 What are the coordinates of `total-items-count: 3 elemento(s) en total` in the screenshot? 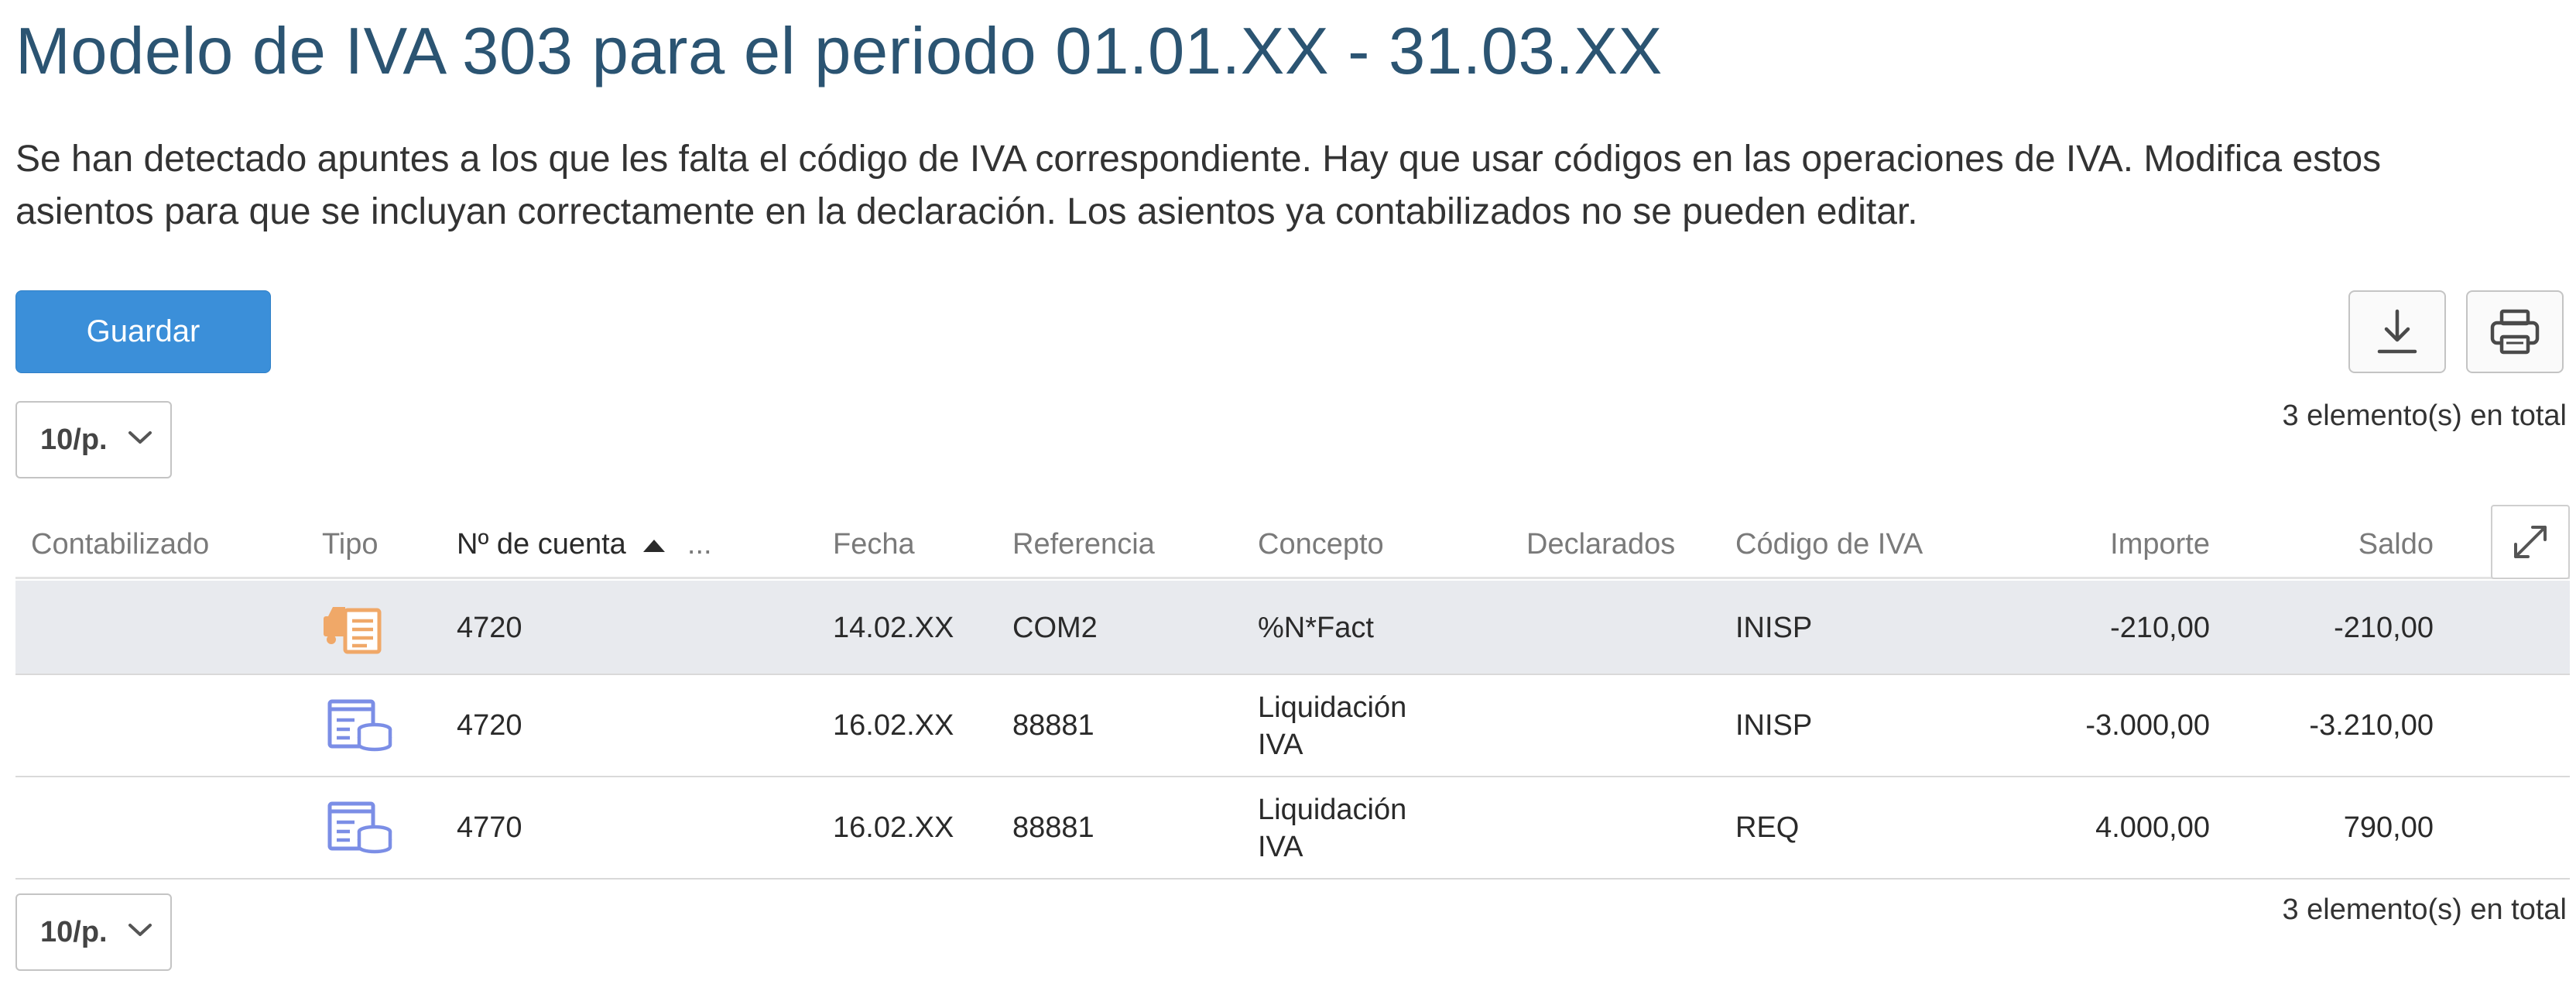 It's located at (2424, 415).